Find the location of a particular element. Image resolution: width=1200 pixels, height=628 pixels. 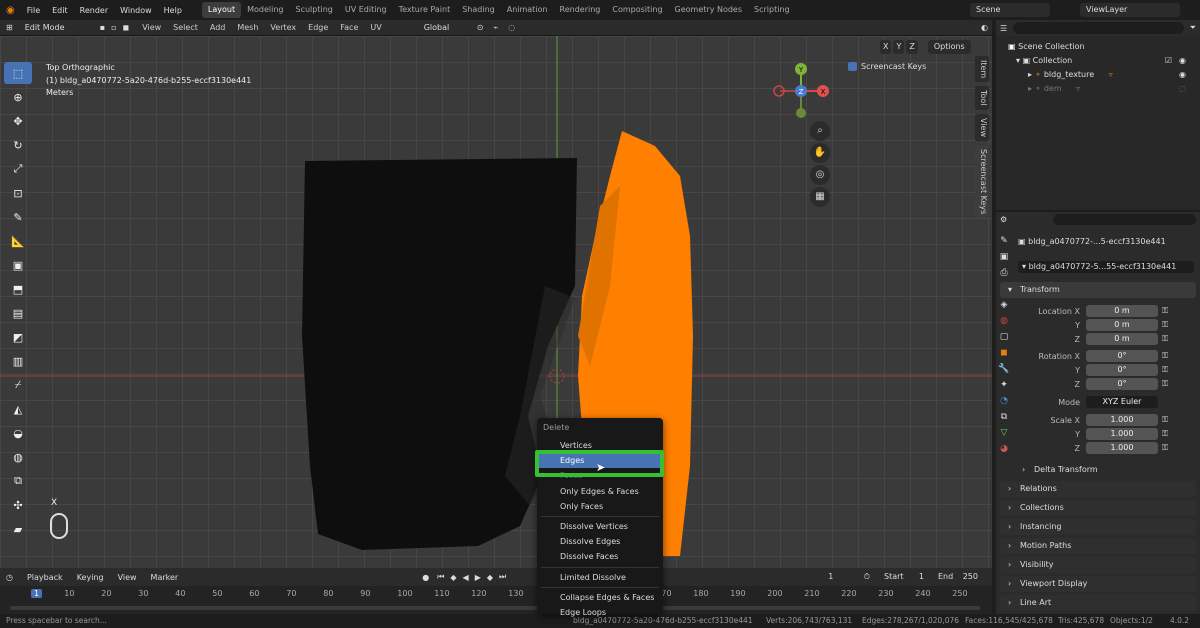

cursor-tool: ⊕ is located at coordinates (18, 97).